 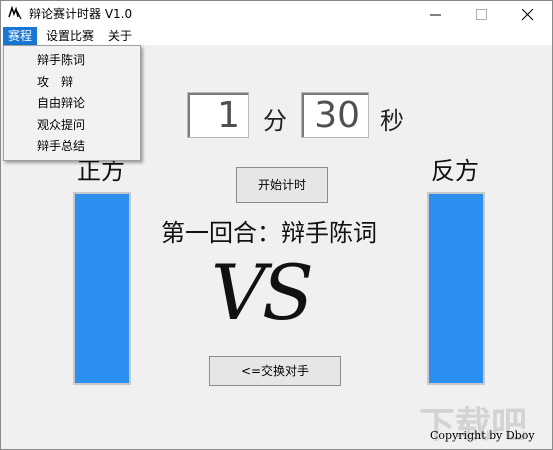 What do you see at coordinates (282, 185) in the screenshot?
I see `start-timer-button: 开始计时` at bounding box center [282, 185].